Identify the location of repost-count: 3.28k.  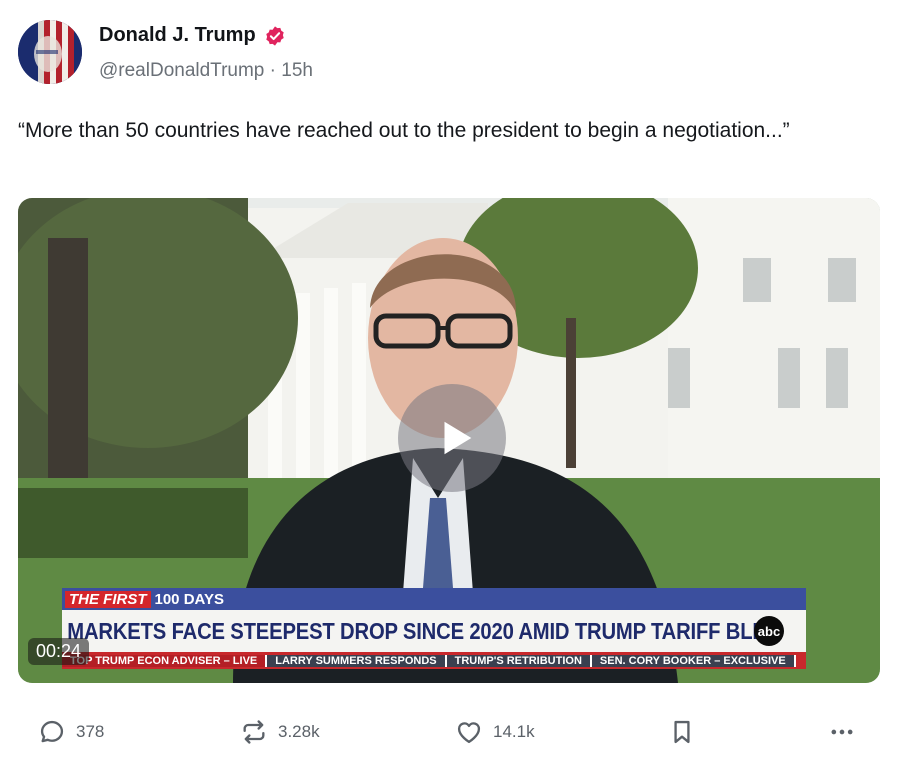
(299, 731).